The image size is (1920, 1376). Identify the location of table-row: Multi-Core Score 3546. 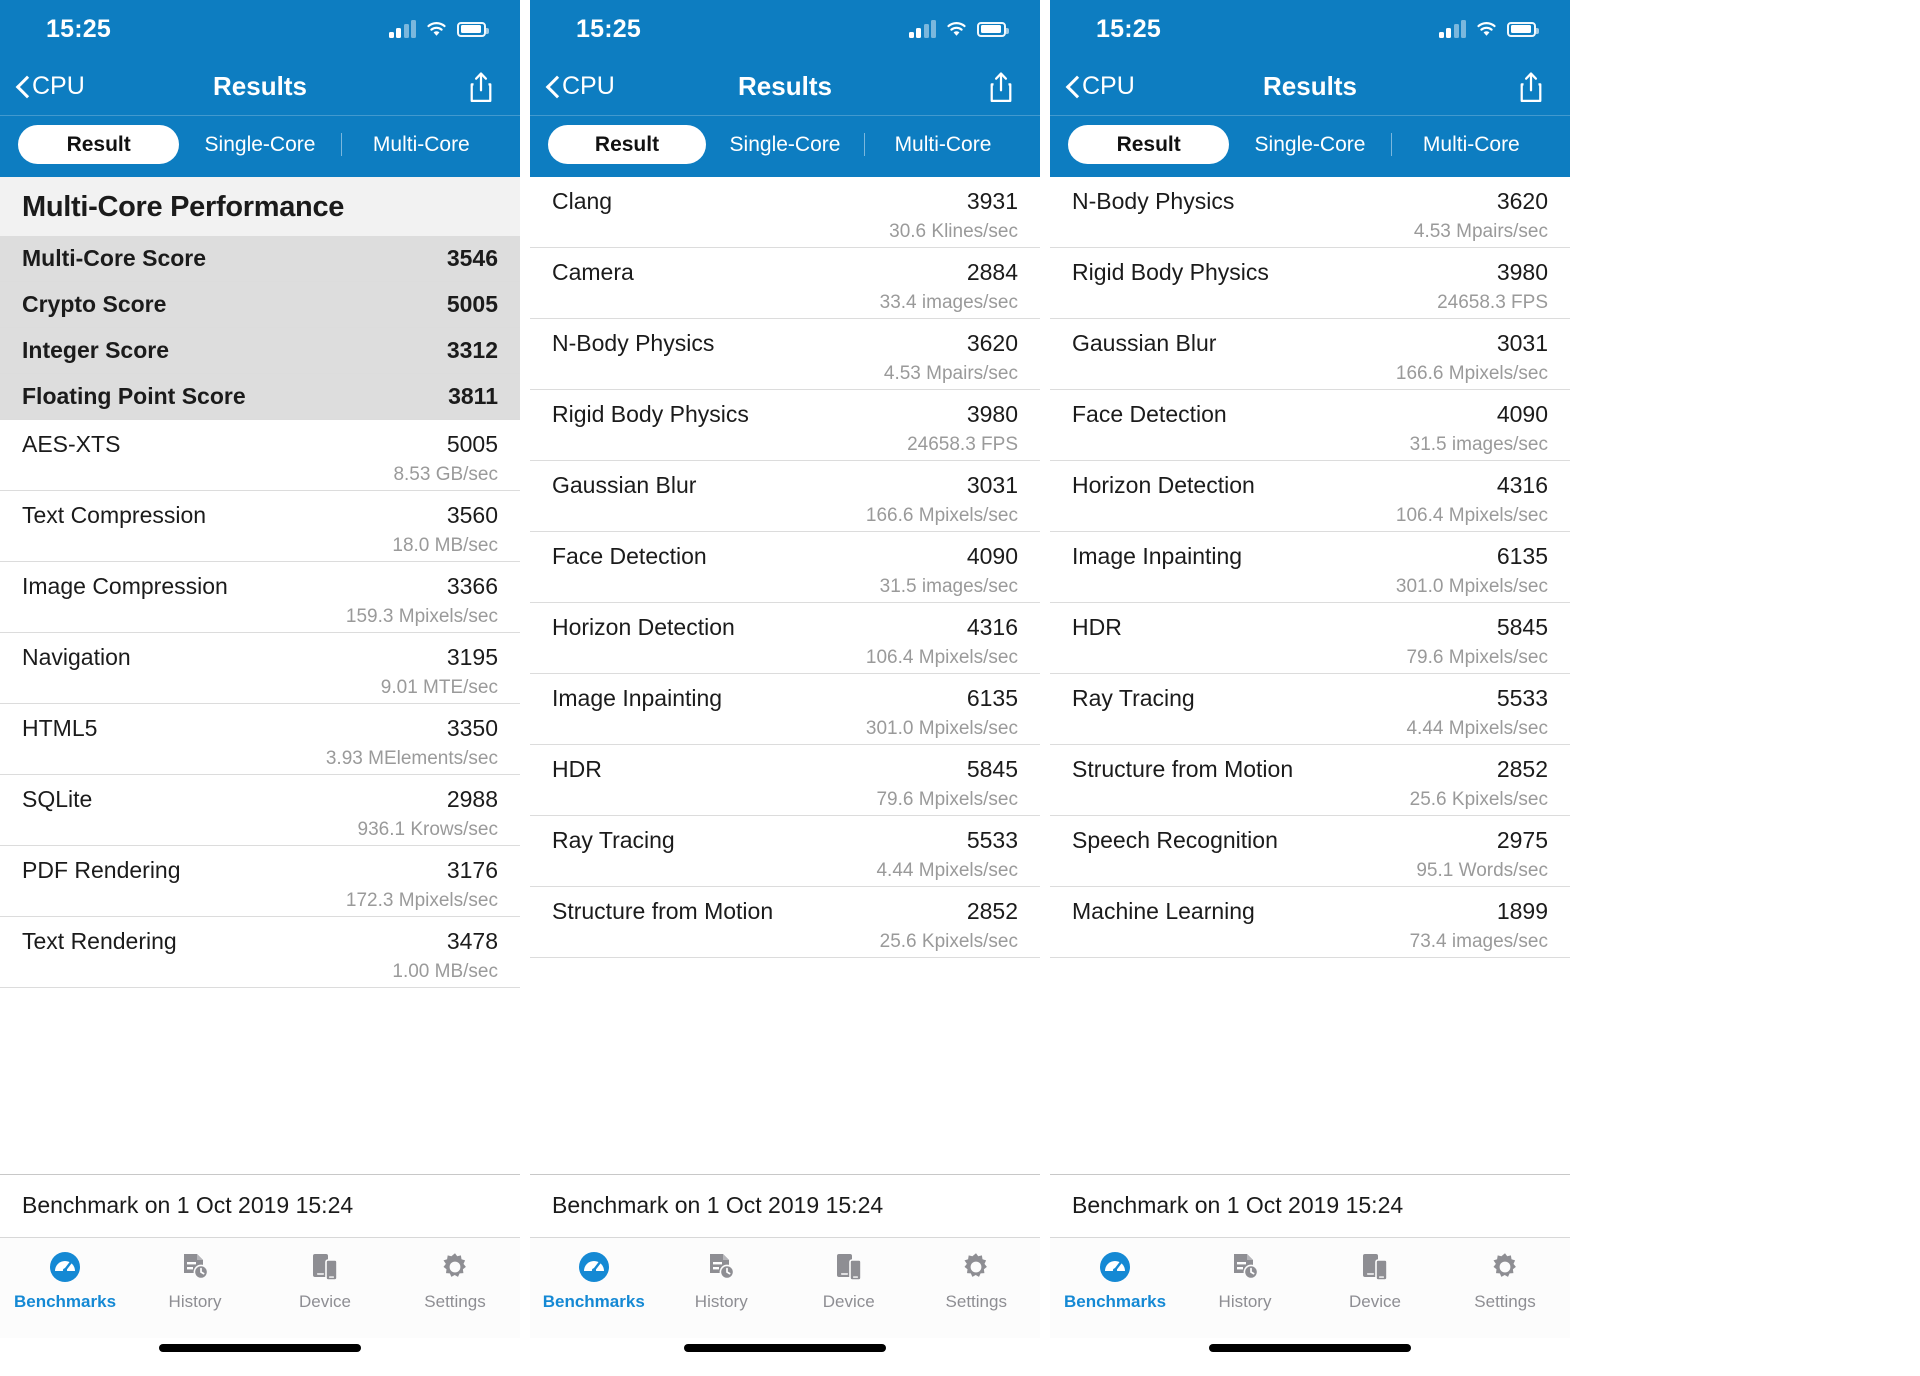
(260, 259).